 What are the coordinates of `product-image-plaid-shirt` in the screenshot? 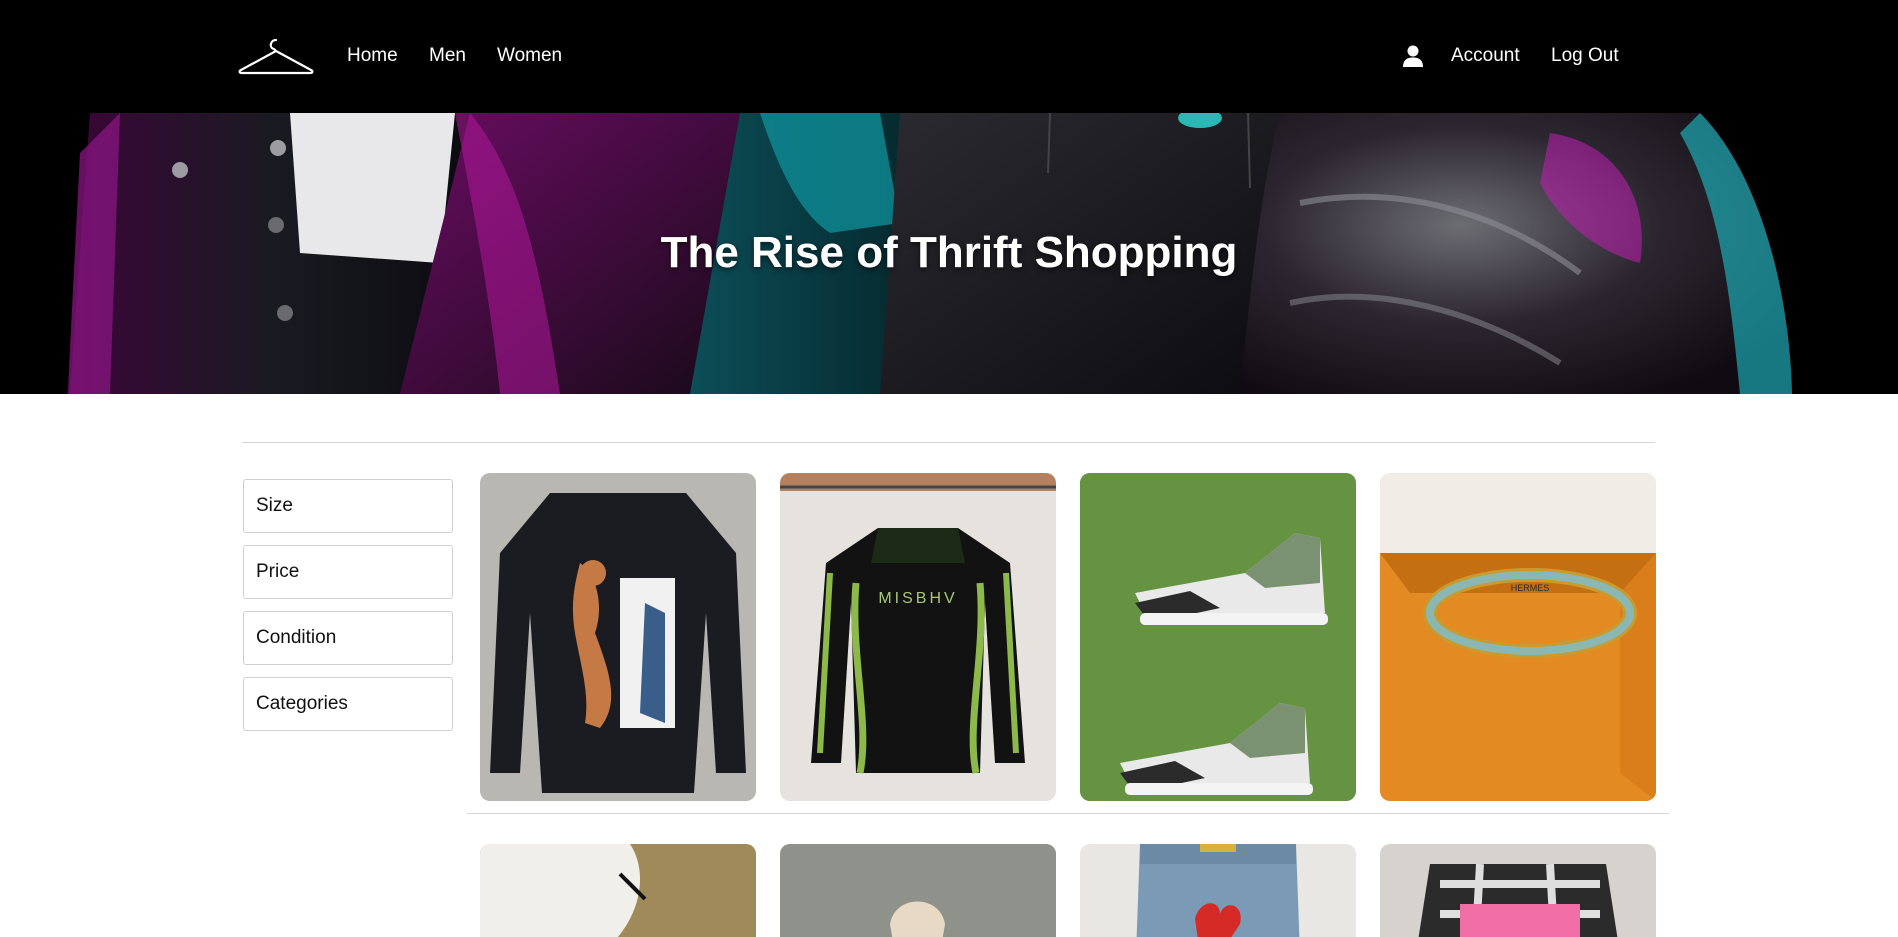 It's located at (1518, 890).